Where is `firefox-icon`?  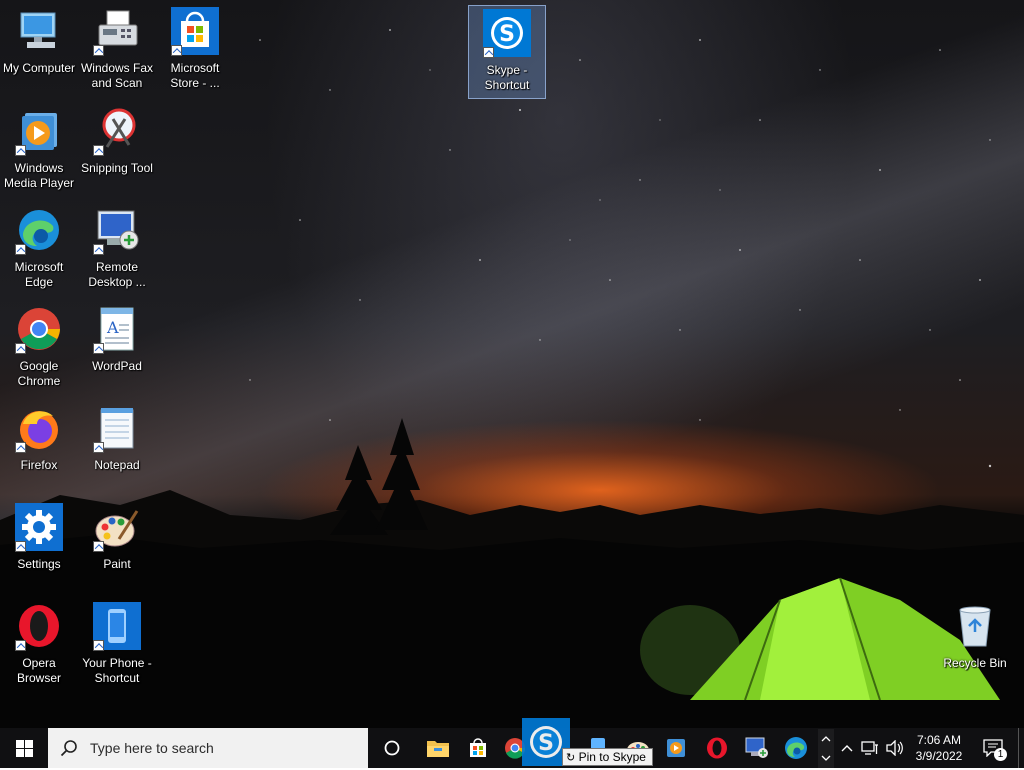
firefox-icon is located at coordinates (39, 428).